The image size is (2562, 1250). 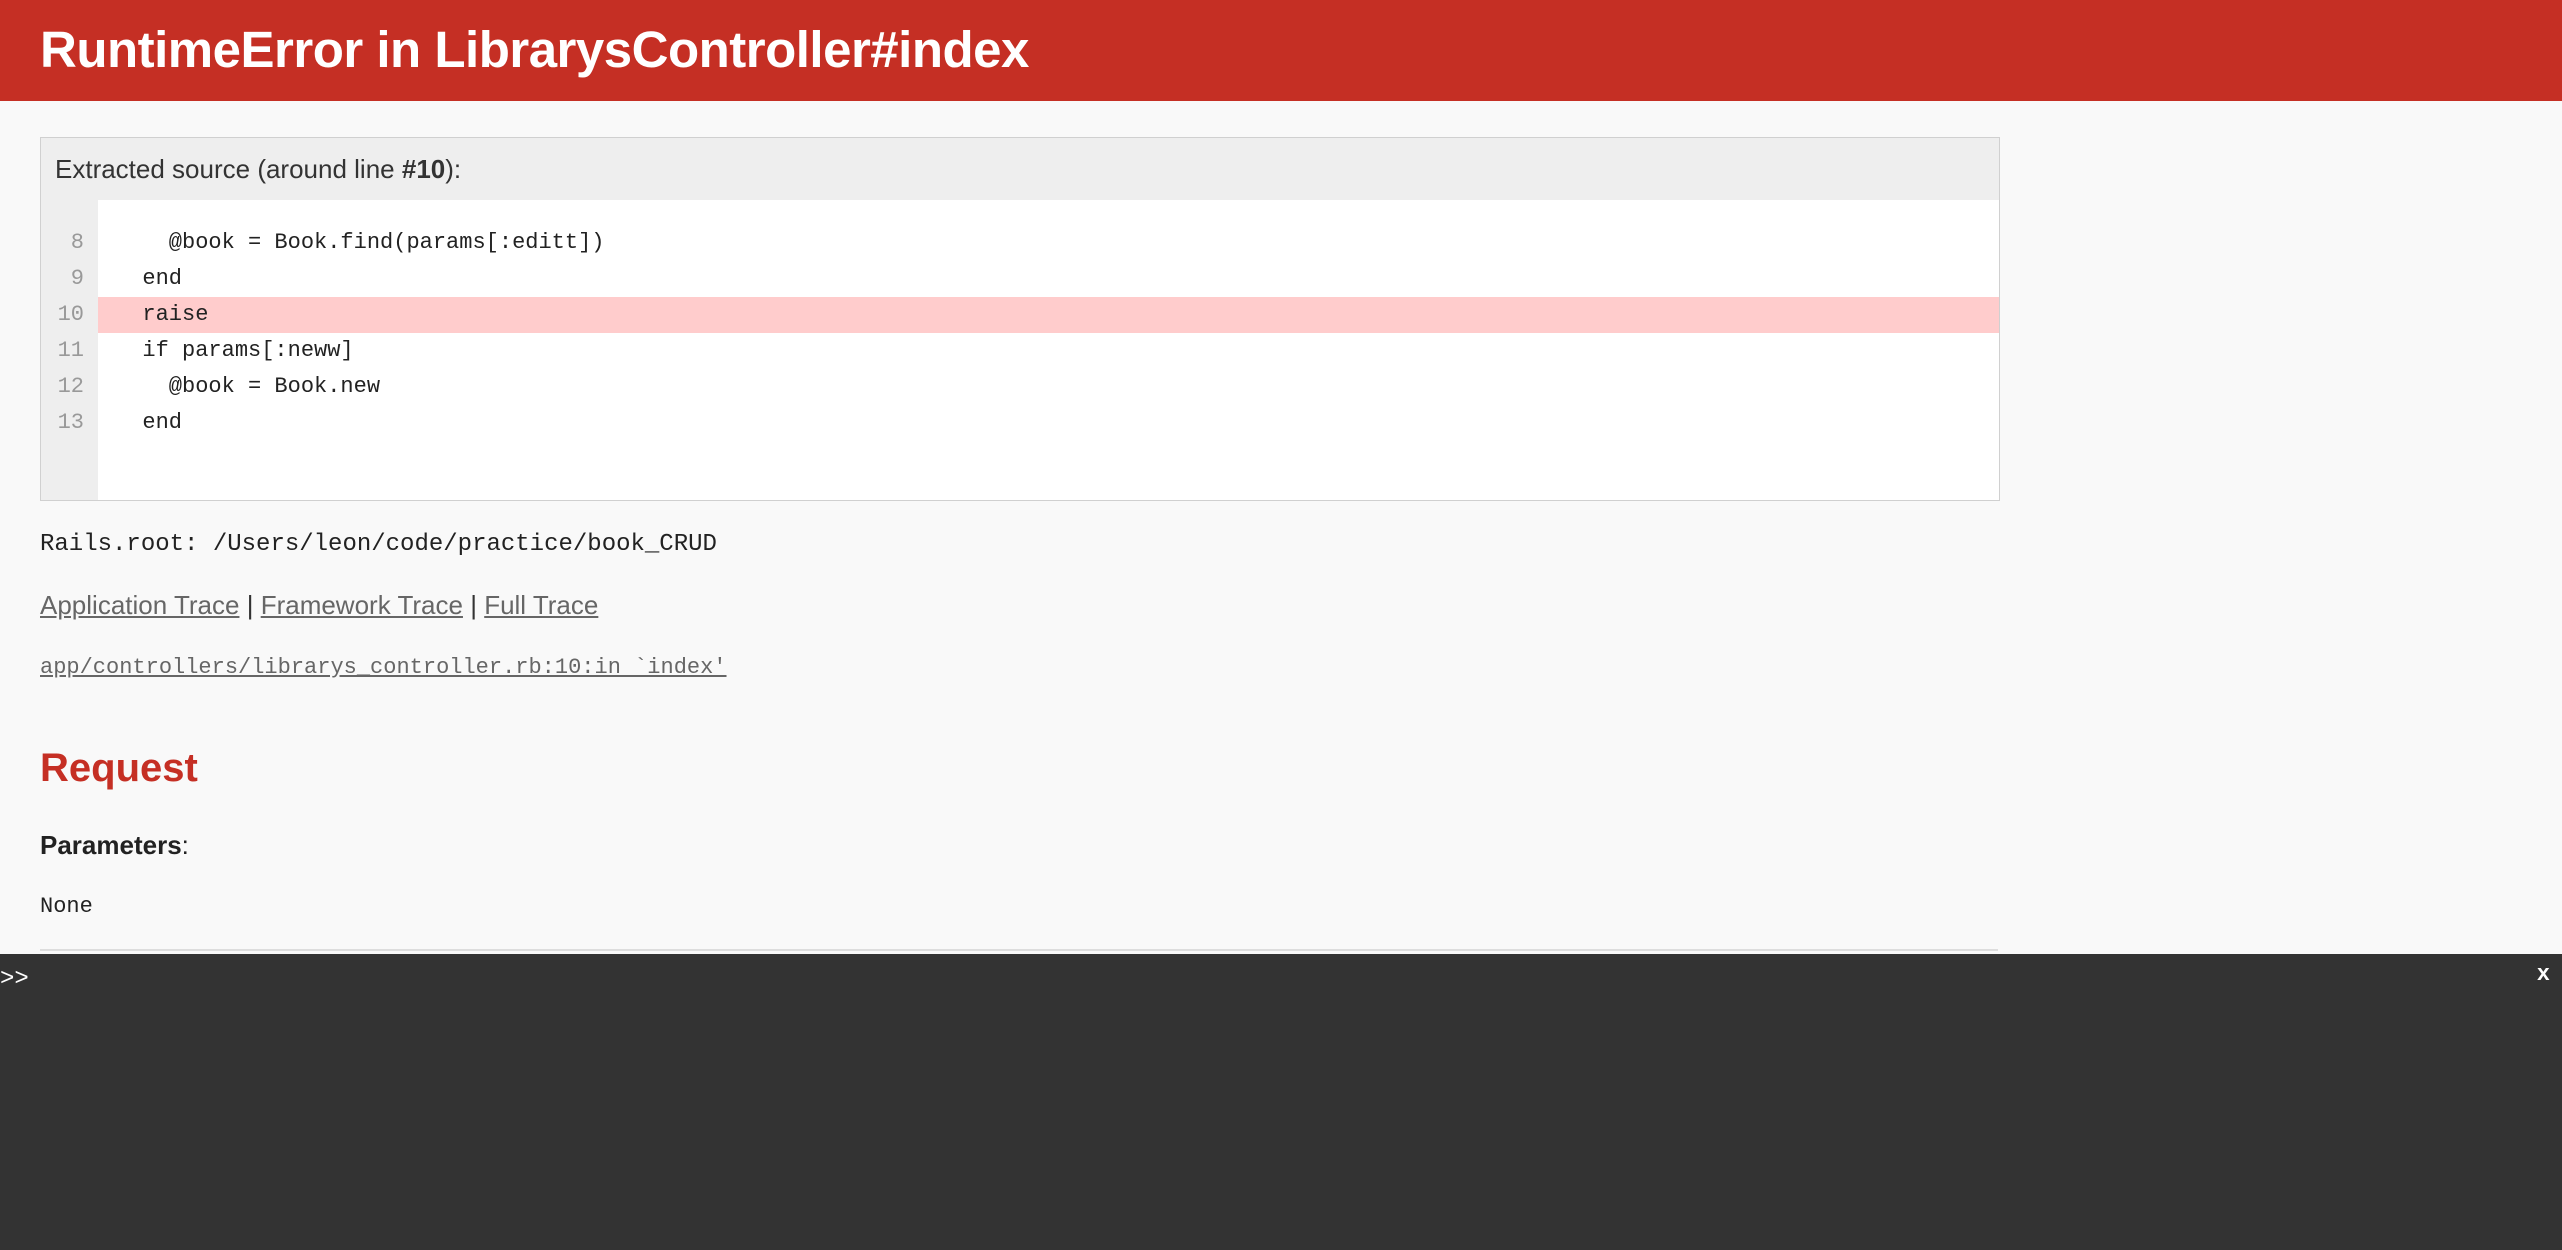 I want to click on page-title: RuntimeError in LibrarysController#index, so click(x=534, y=49).